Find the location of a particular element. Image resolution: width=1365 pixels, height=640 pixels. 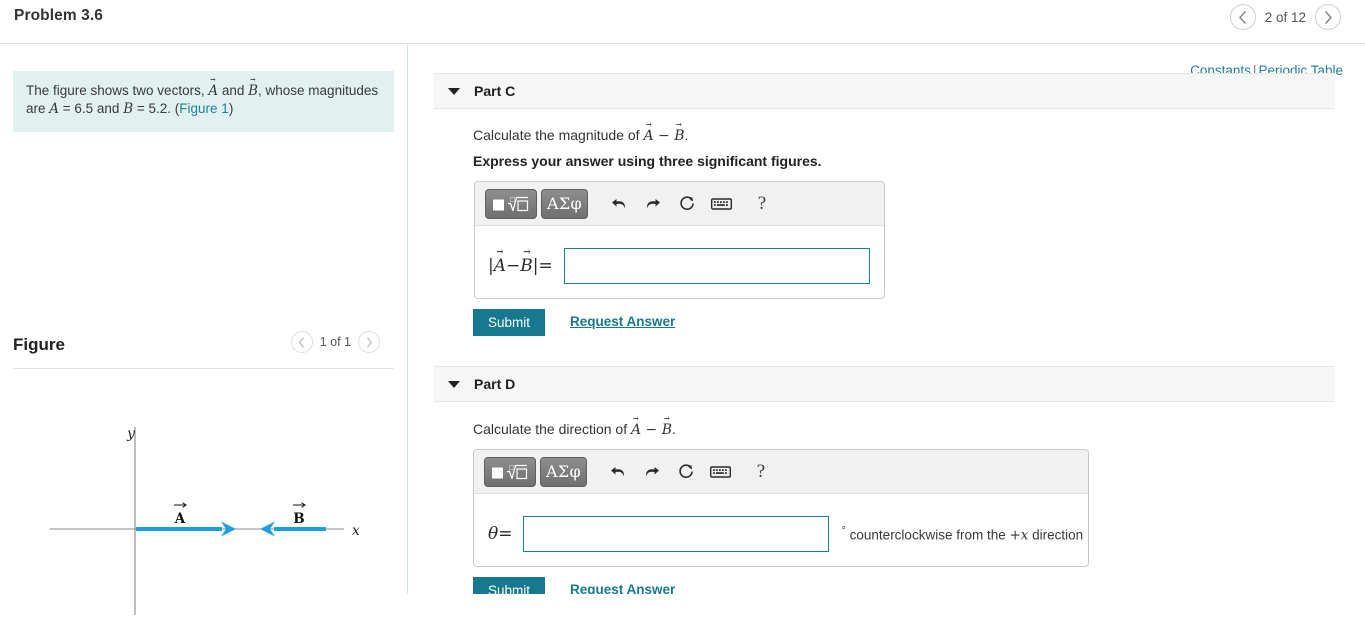

prev-problem-button is located at coordinates (1242, 17).